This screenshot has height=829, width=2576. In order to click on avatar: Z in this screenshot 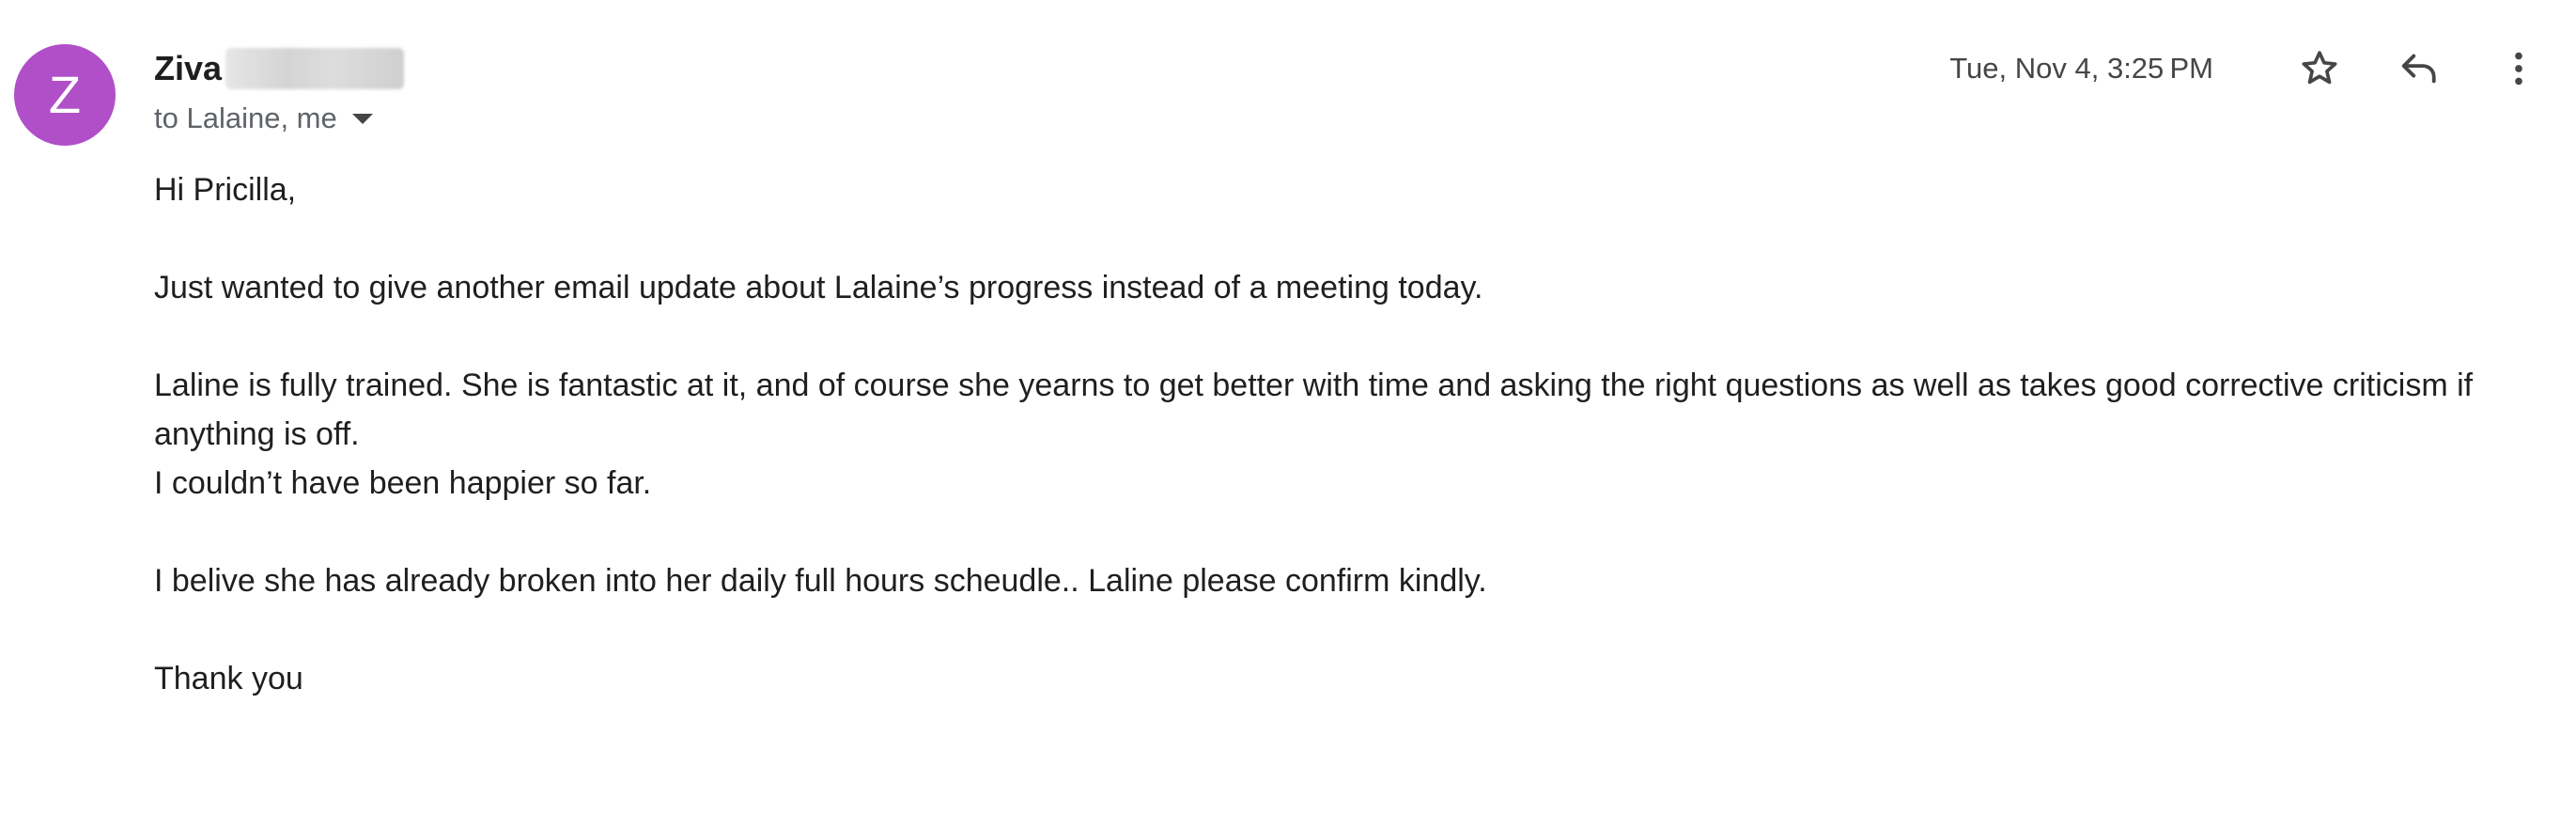, I will do `click(65, 95)`.